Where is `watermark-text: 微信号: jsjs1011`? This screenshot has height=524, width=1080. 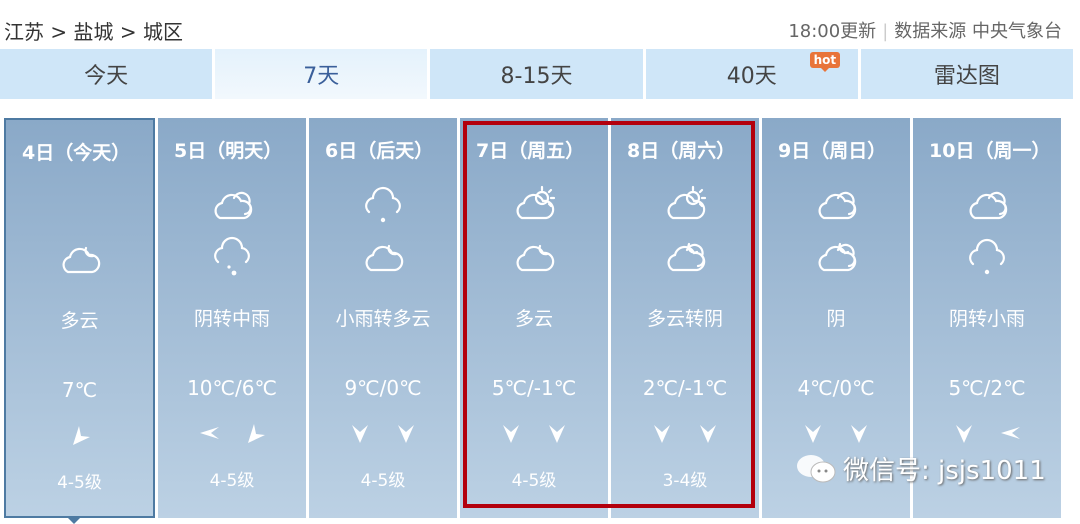
watermark-text: 微信号: jsjs1011 is located at coordinates (944, 471).